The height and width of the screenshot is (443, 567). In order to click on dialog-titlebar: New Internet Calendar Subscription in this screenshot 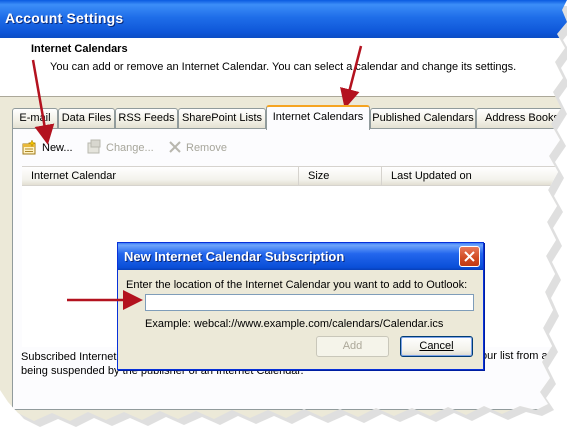, I will do `click(300, 256)`.